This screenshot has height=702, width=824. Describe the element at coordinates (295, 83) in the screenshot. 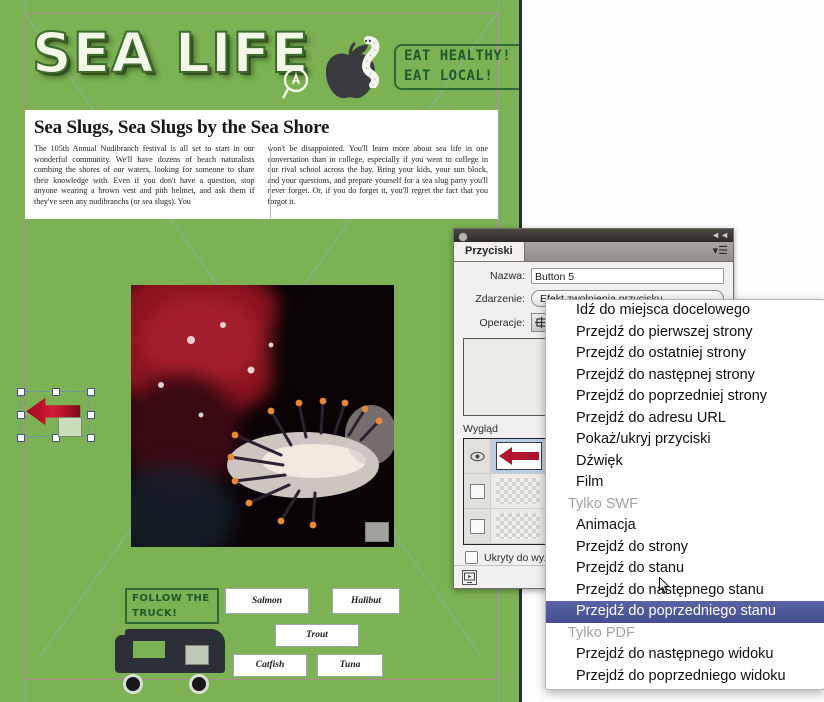

I see `magnifier-icon` at that location.